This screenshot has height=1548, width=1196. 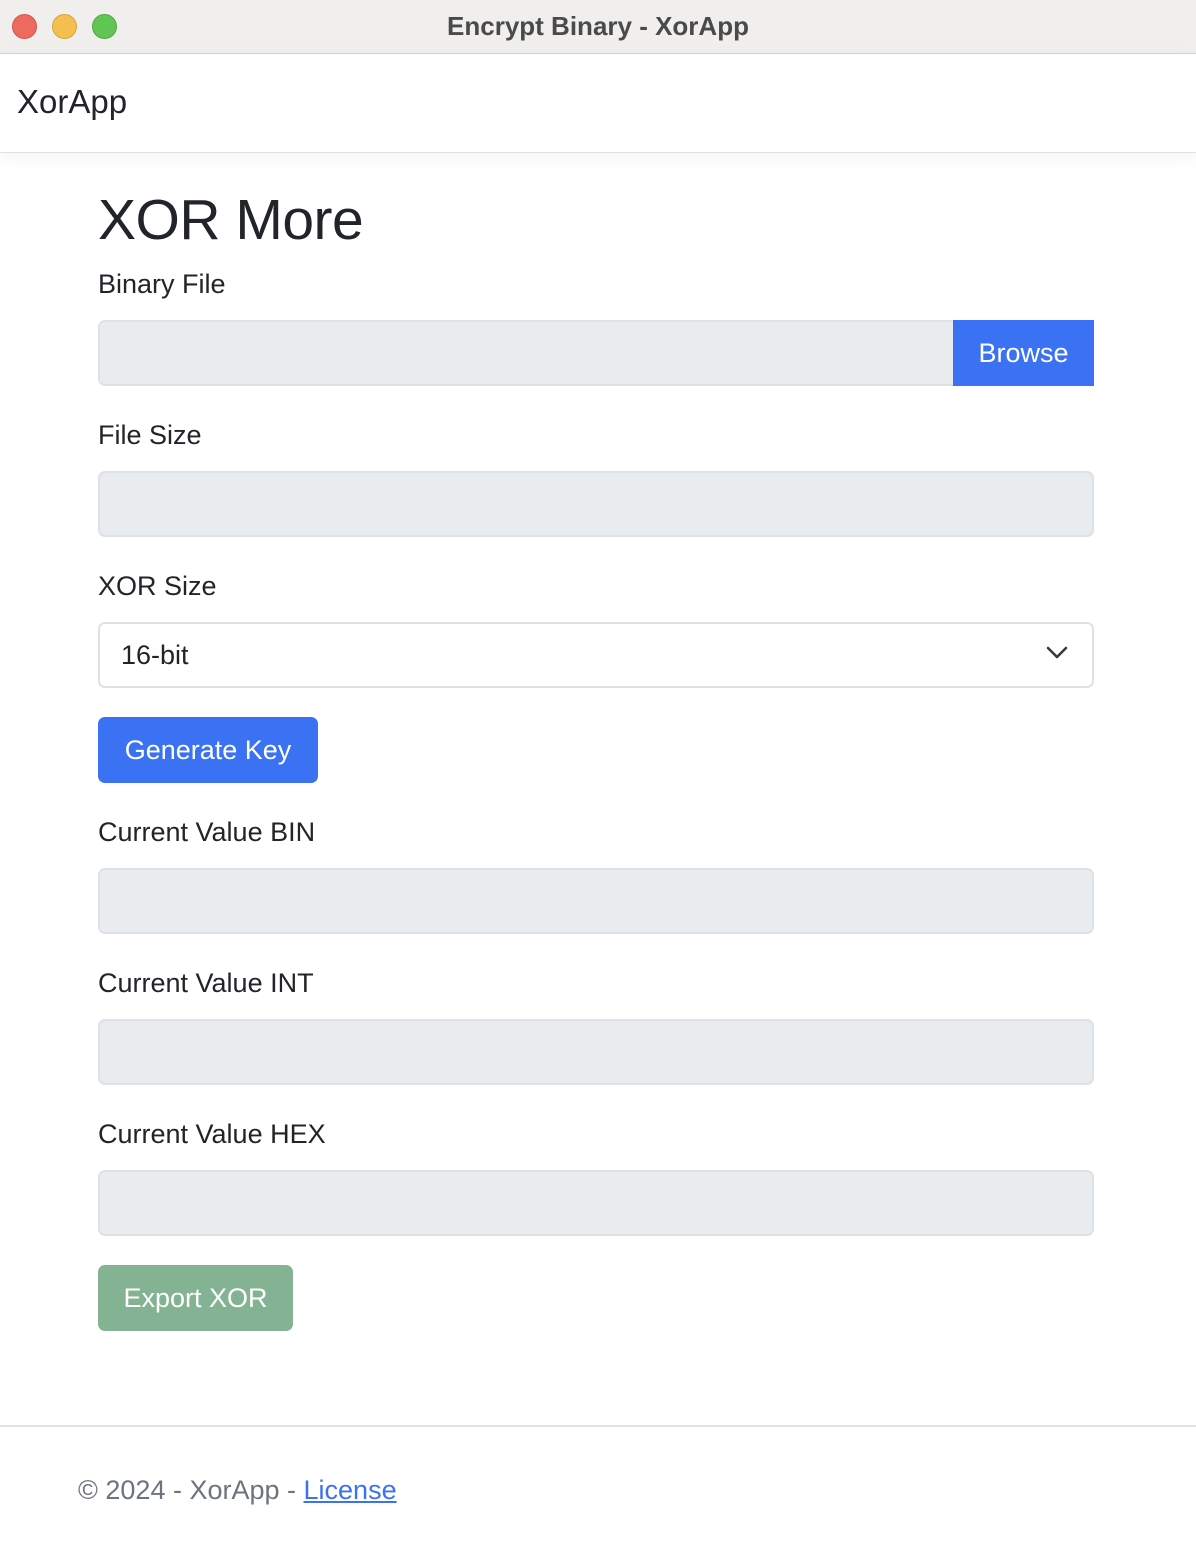 What do you see at coordinates (596, 901) in the screenshot?
I see `current-value-bin-field` at bounding box center [596, 901].